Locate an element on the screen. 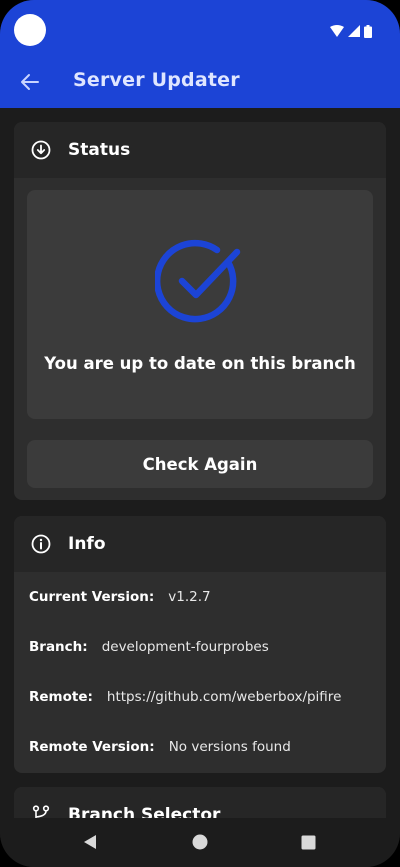 Image resolution: width=400 pixels, height=867 pixels. recents-square-icon is located at coordinates (308, 842).